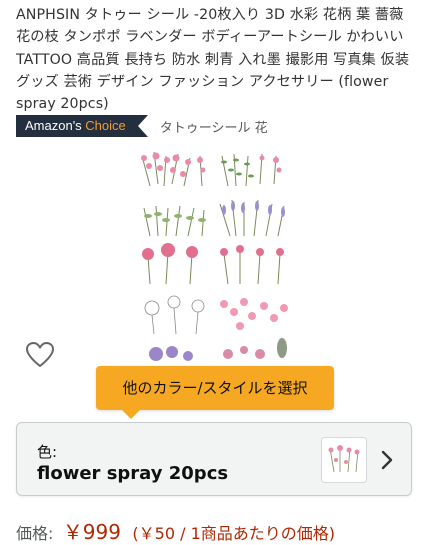  Describe the element at coordinates (133, 473) in the screenshot. I see `variant-value: flower spray 20pcs` at that location.